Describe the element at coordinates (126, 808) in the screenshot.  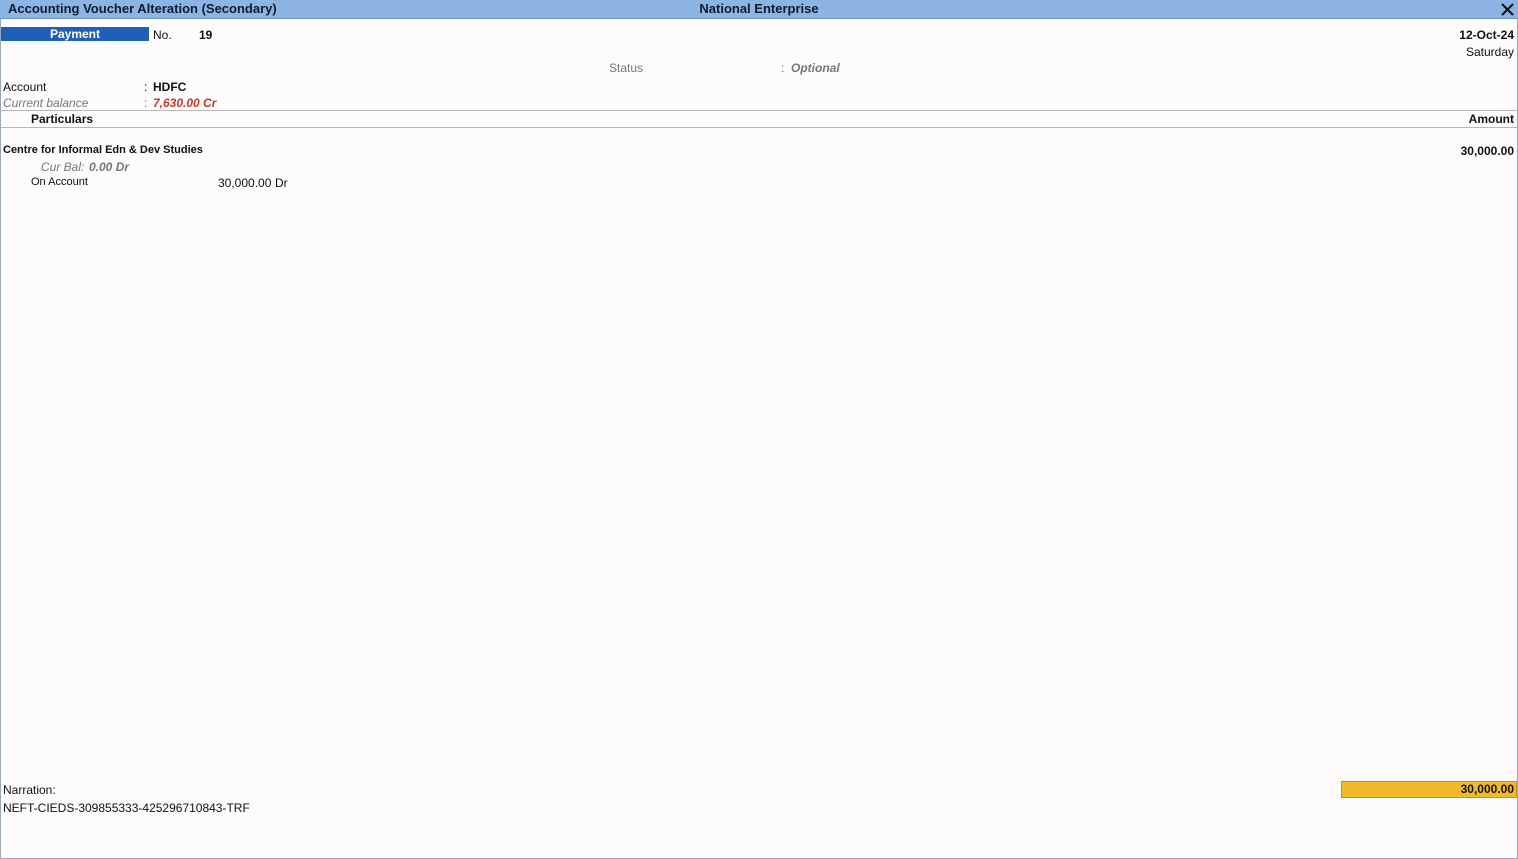
I see `narration-input: NEFT-CIEDS-309855333-425296710843-TRF` at that location.